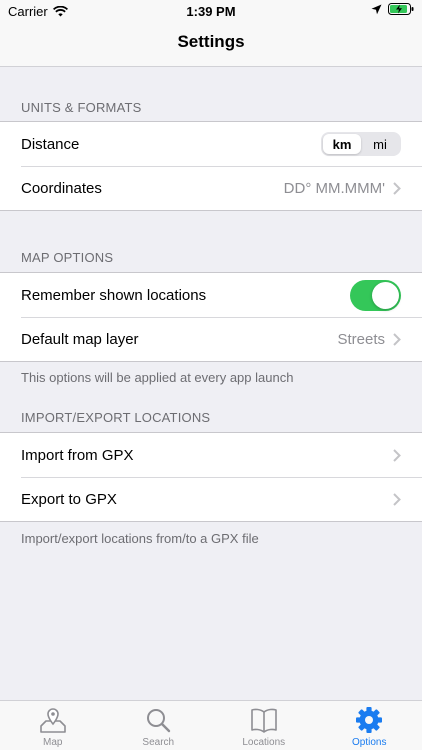 The height and width of the screenshot is (750, 422). I want to click on tab-locations: Locations, so click(264, 725).